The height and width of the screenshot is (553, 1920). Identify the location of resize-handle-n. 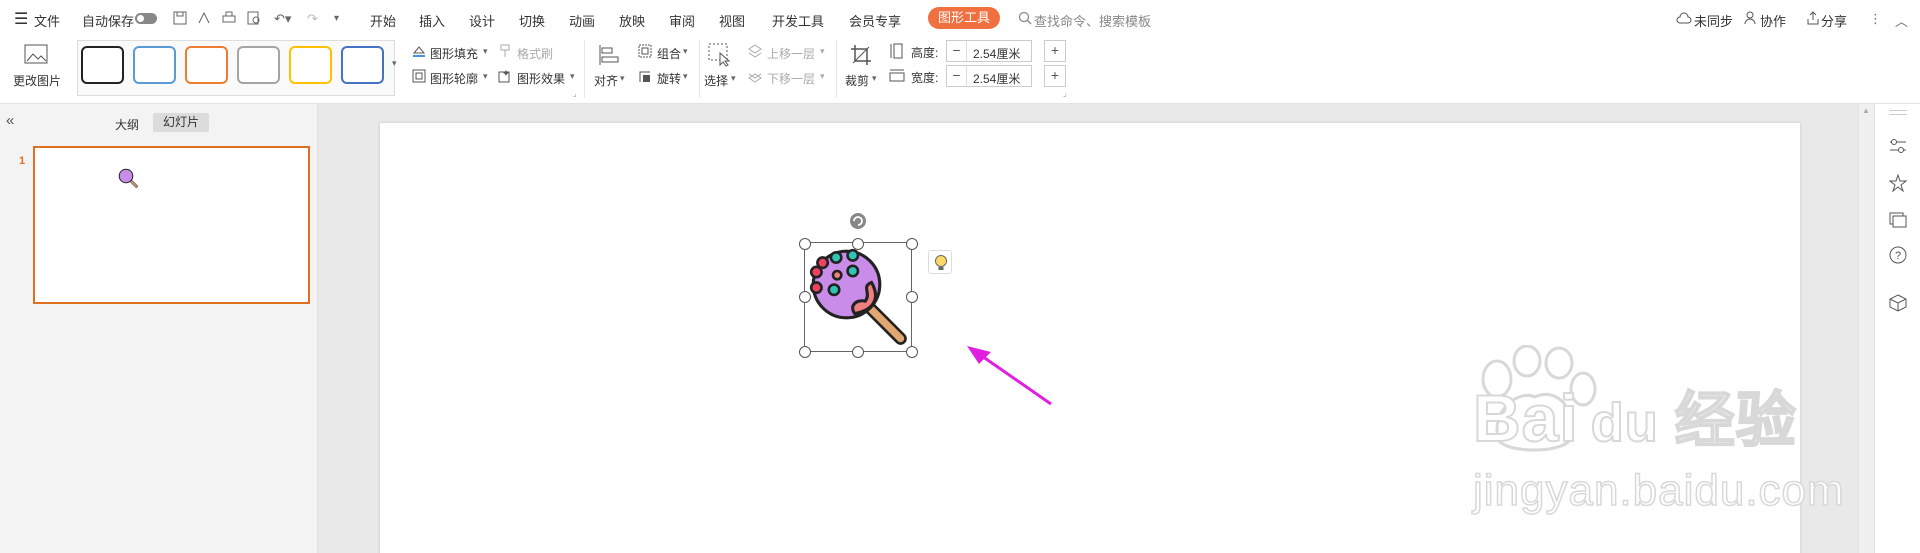
(858, 244).